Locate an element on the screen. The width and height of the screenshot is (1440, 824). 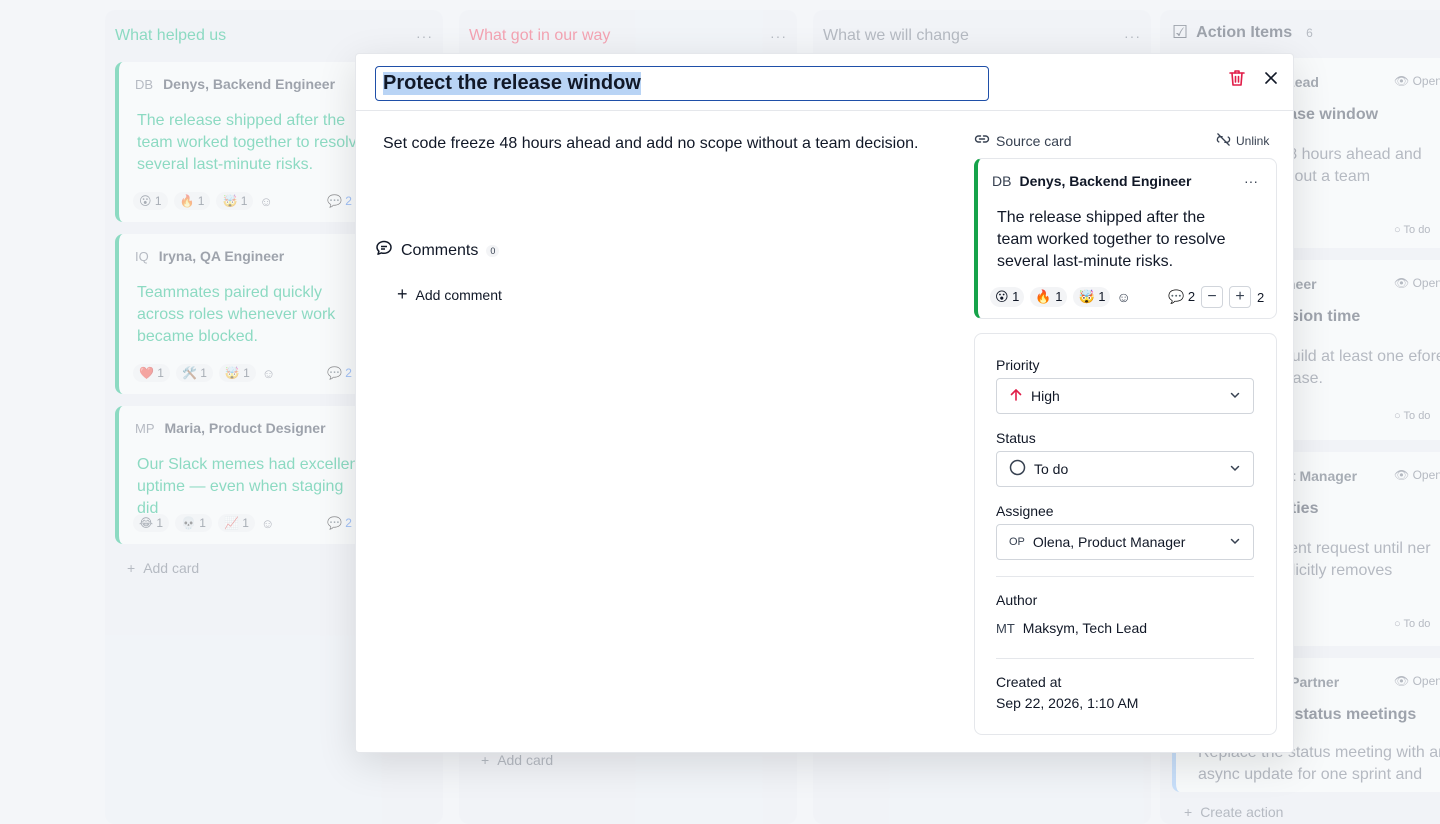
assignee-label: Assignee is located at coordinates (1025, 511).